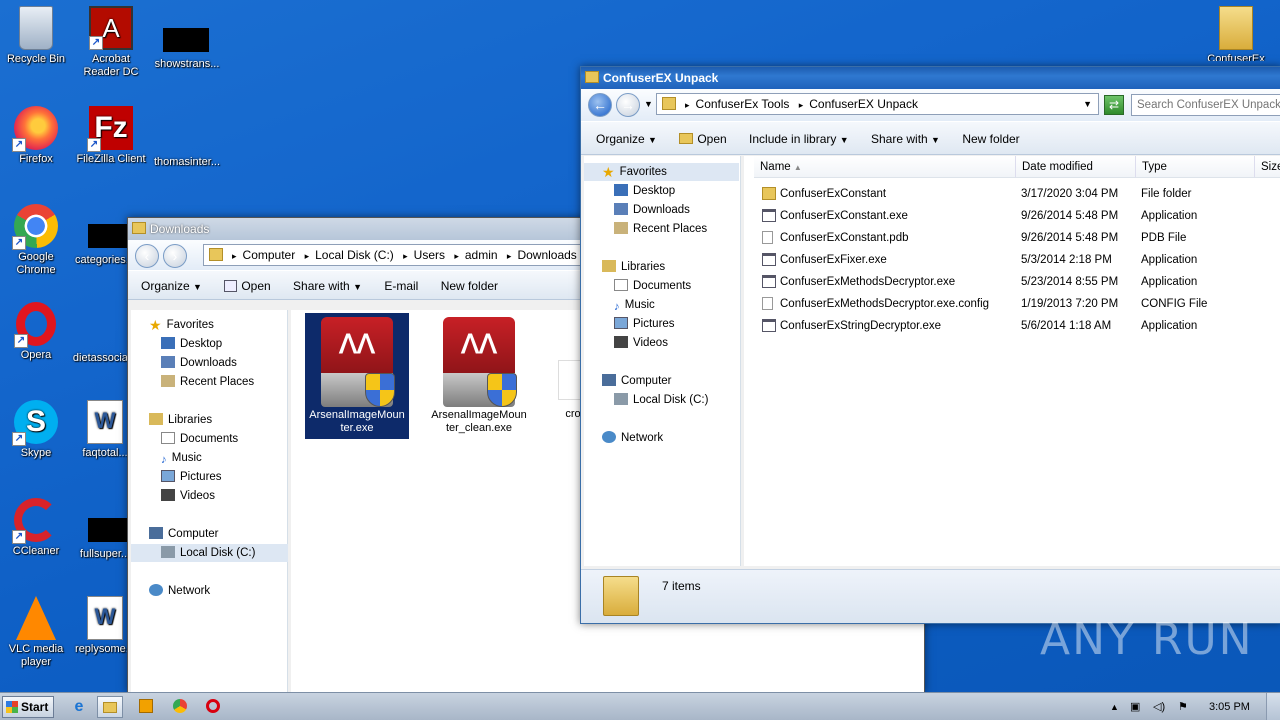 The image size is (1280, 720). Describe the element at coordinates (36, 332) in the screenshot. I see `desktop-icon-opera: ↗ Opera` at that location.